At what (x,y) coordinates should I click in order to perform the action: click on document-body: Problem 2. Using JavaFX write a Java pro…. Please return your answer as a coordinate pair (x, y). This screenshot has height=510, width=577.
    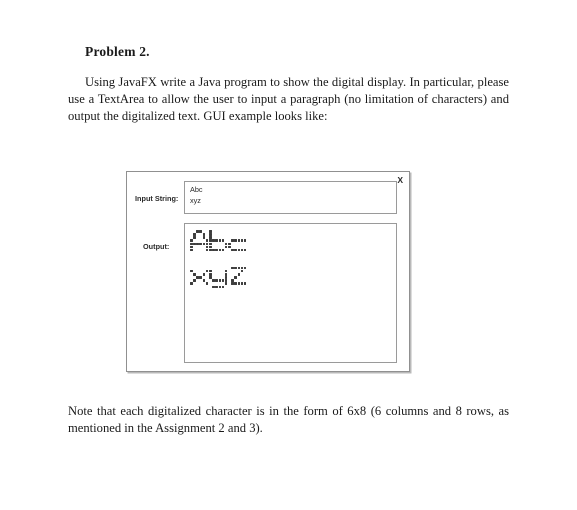
    Looking at the image, I should click on (288, 85).